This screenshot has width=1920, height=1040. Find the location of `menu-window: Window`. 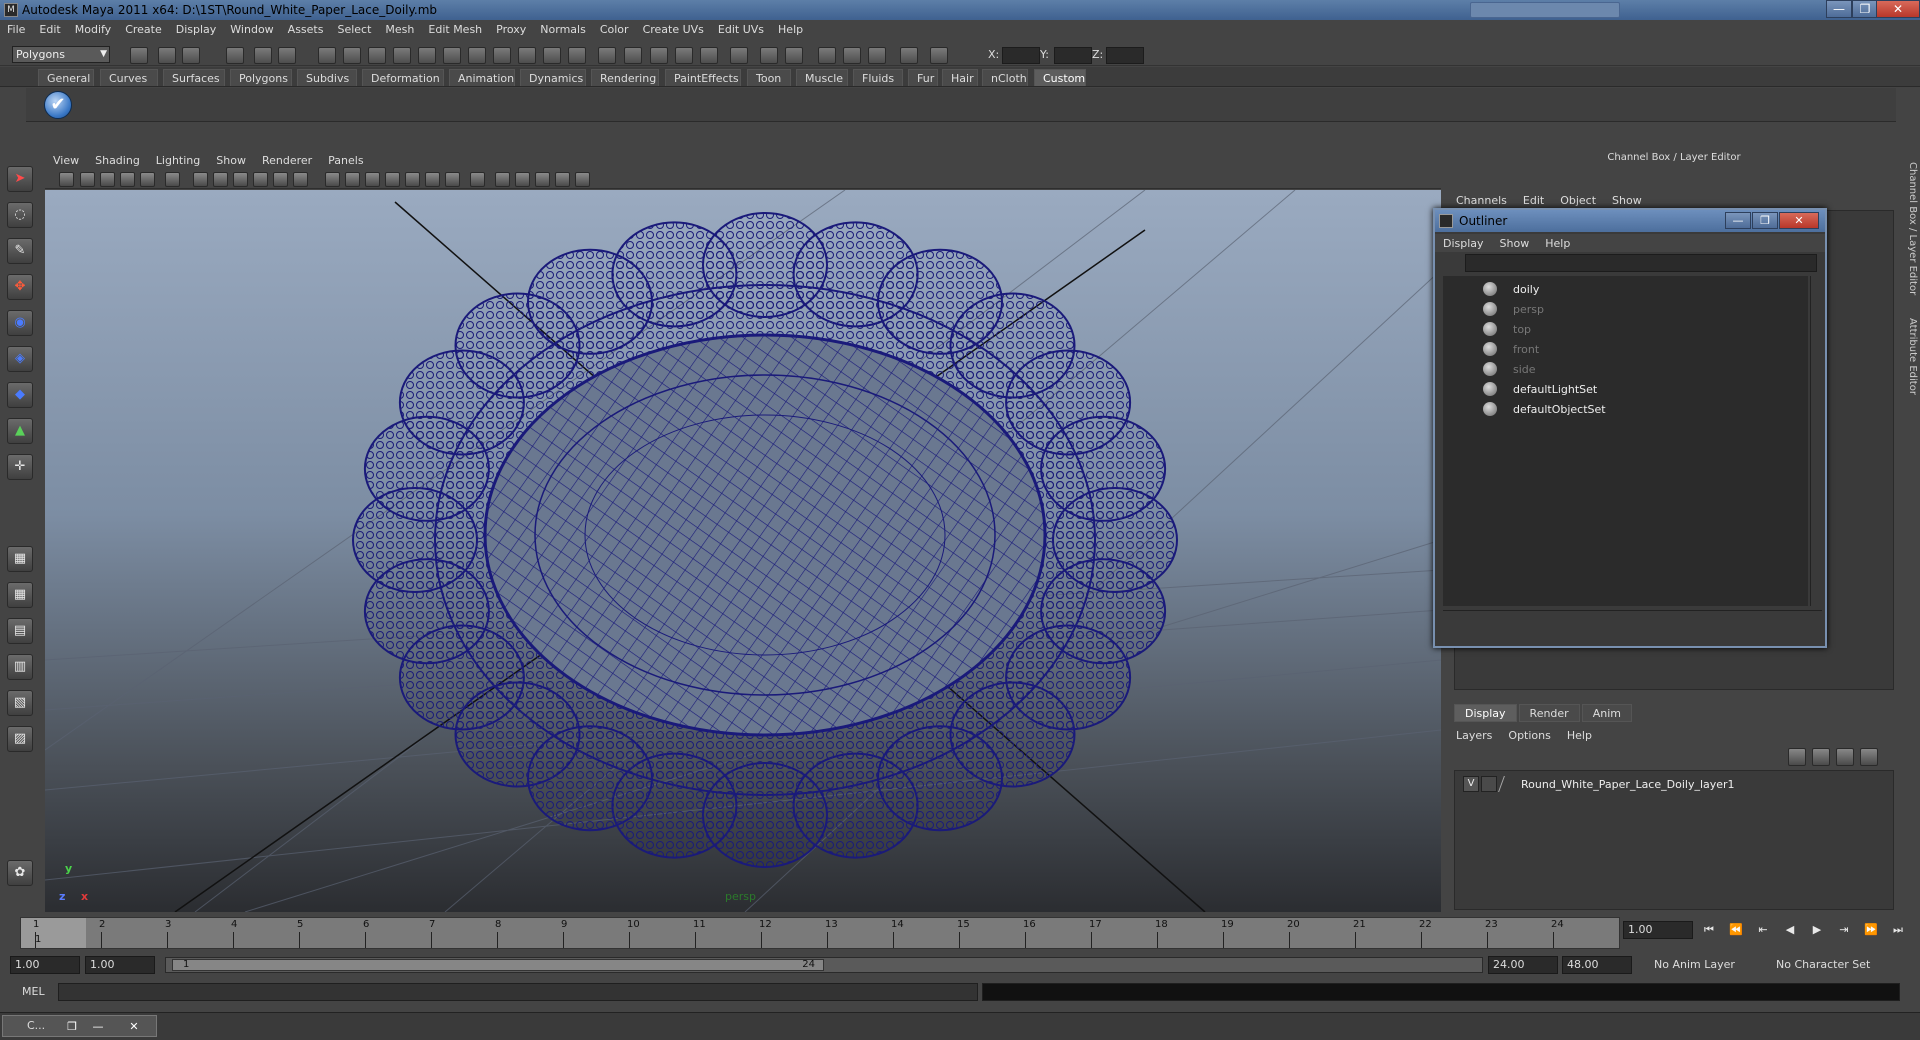

menu-window: Window is located at coordinates (251, 29).